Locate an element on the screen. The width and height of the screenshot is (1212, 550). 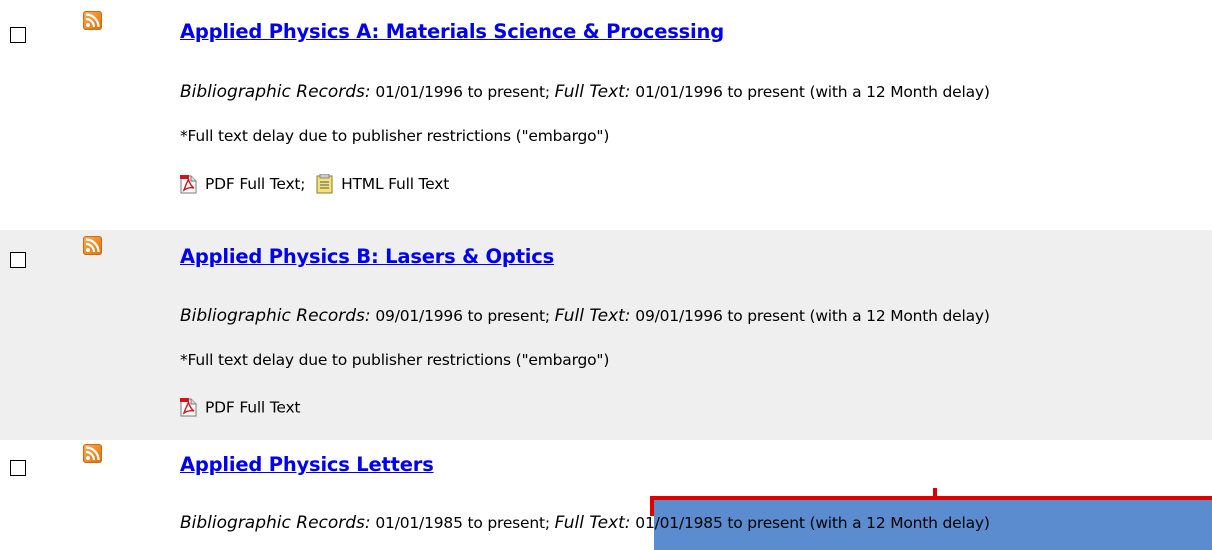
annotation-bracket-top is located at coordinates (931, 498).